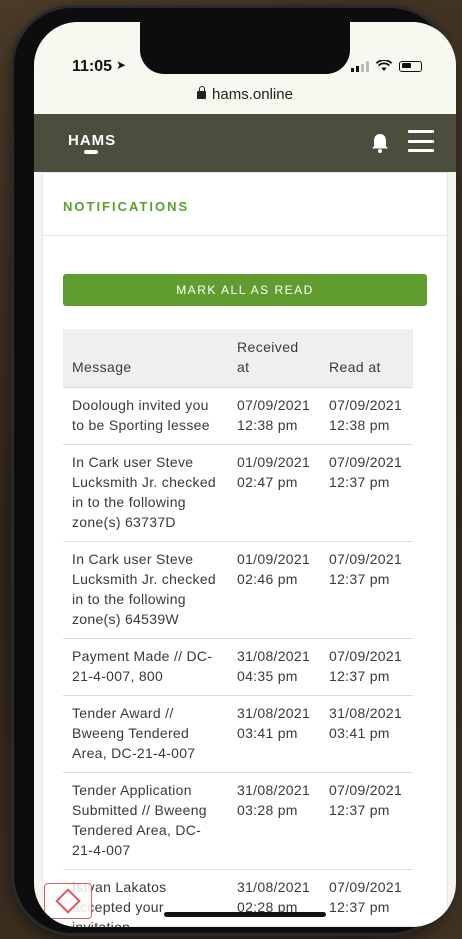  Describe the element at coordinates (245, 143) in the screenshot. I see `app-navbar: HAMS` at that location.